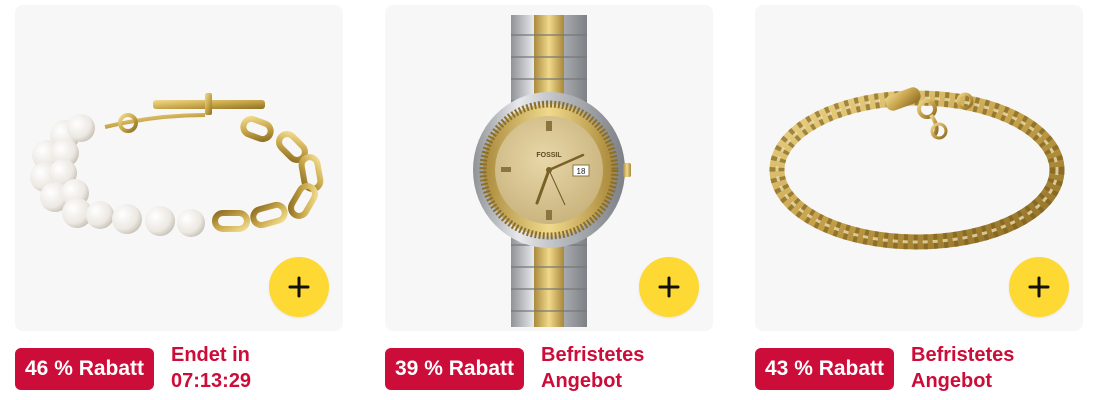 The width and height of the screenshot is (1100, 400). What do you see at coordinates (581, 171) in the screenshot?
I see `watch-date: 18` at bounding box center [581, 171].